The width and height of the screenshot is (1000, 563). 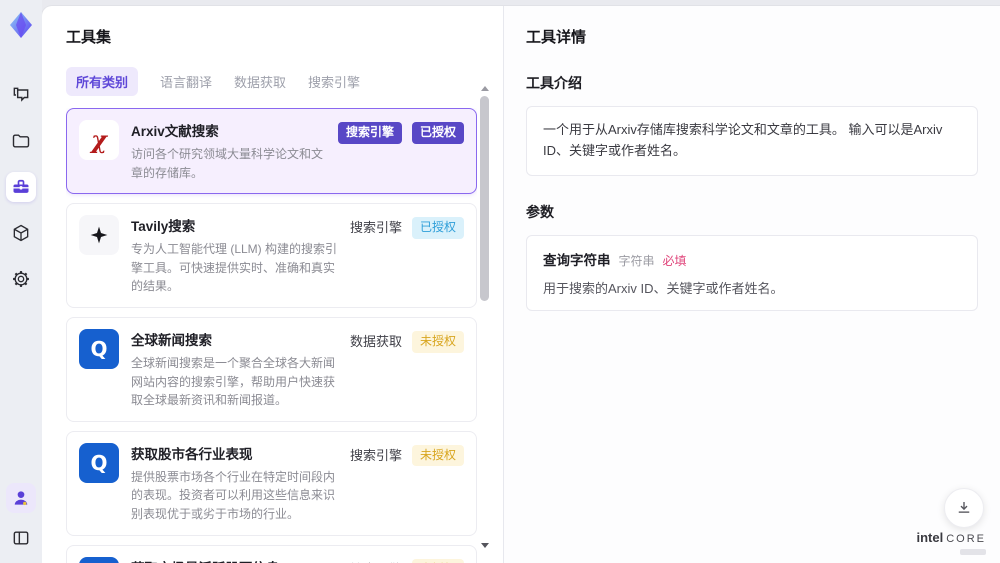 I want to click on tab-search-engine: 搜索引擎, so click(x=334, y=81).